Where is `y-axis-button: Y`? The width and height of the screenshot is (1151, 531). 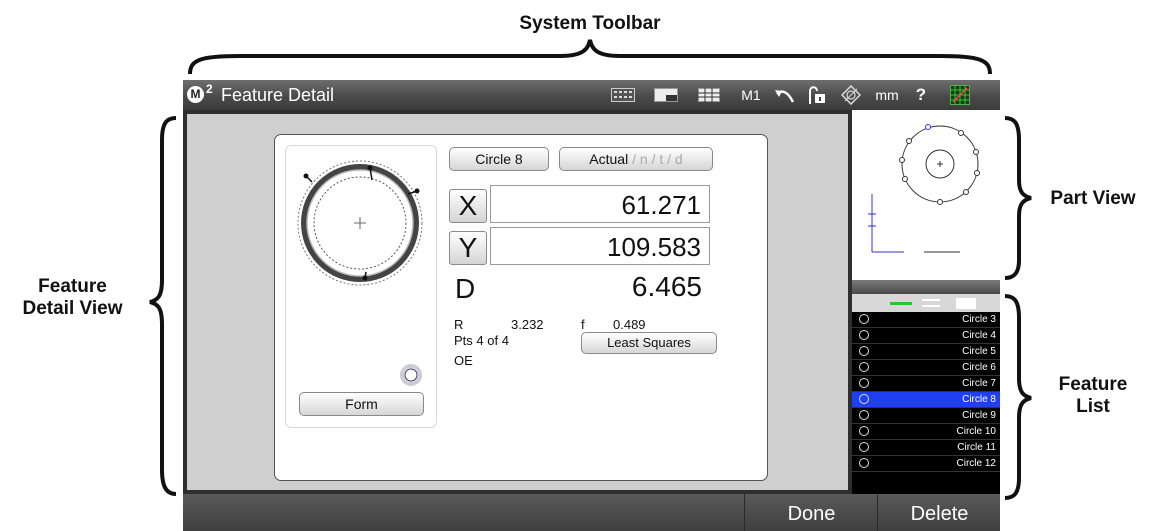
y-axis-button: Y is located at coordinates (468, 248).